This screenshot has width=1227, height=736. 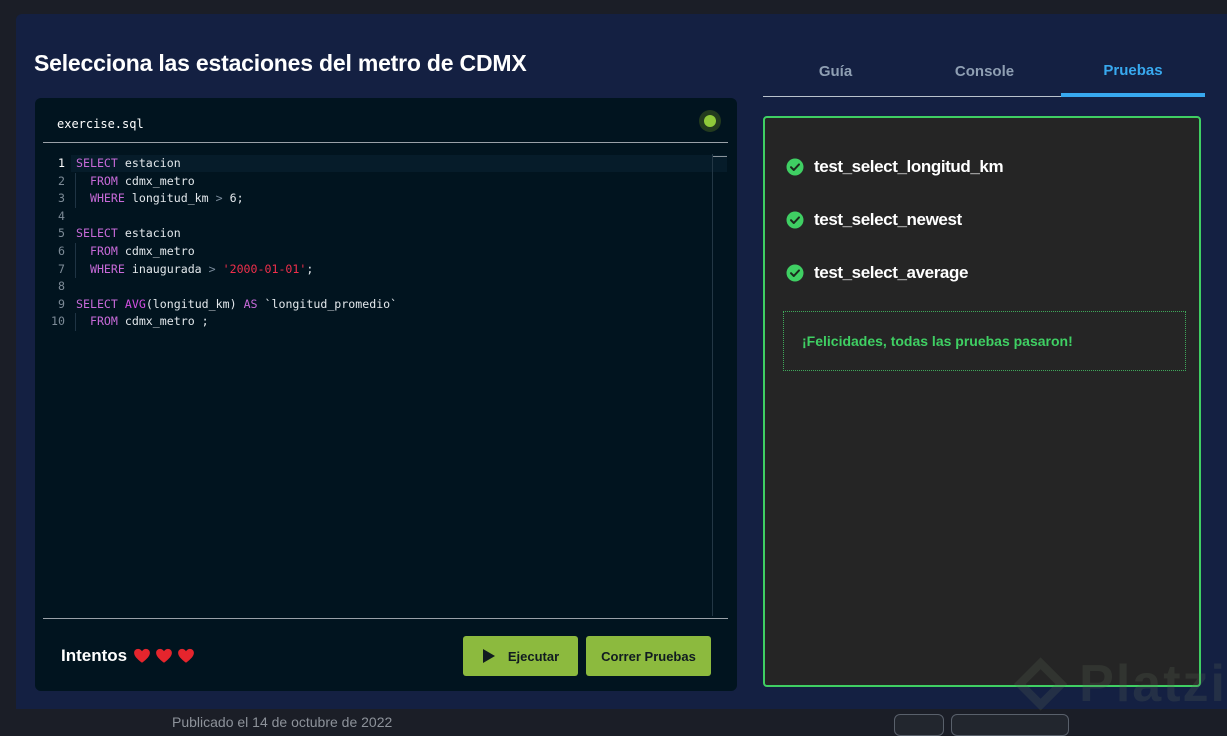 I want to click on code-line: 2 FROM cdmx_metro, so click(x=119, y=181).